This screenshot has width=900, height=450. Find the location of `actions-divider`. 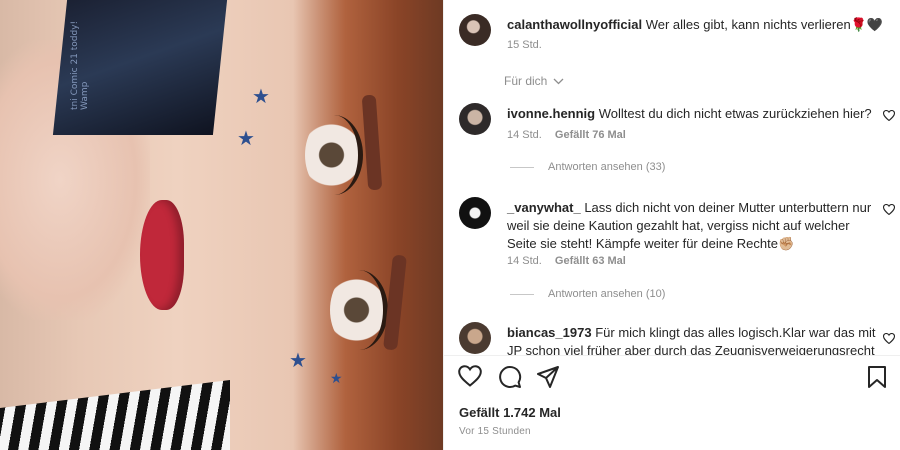

actions-divider is located at coordinates (672, 355).